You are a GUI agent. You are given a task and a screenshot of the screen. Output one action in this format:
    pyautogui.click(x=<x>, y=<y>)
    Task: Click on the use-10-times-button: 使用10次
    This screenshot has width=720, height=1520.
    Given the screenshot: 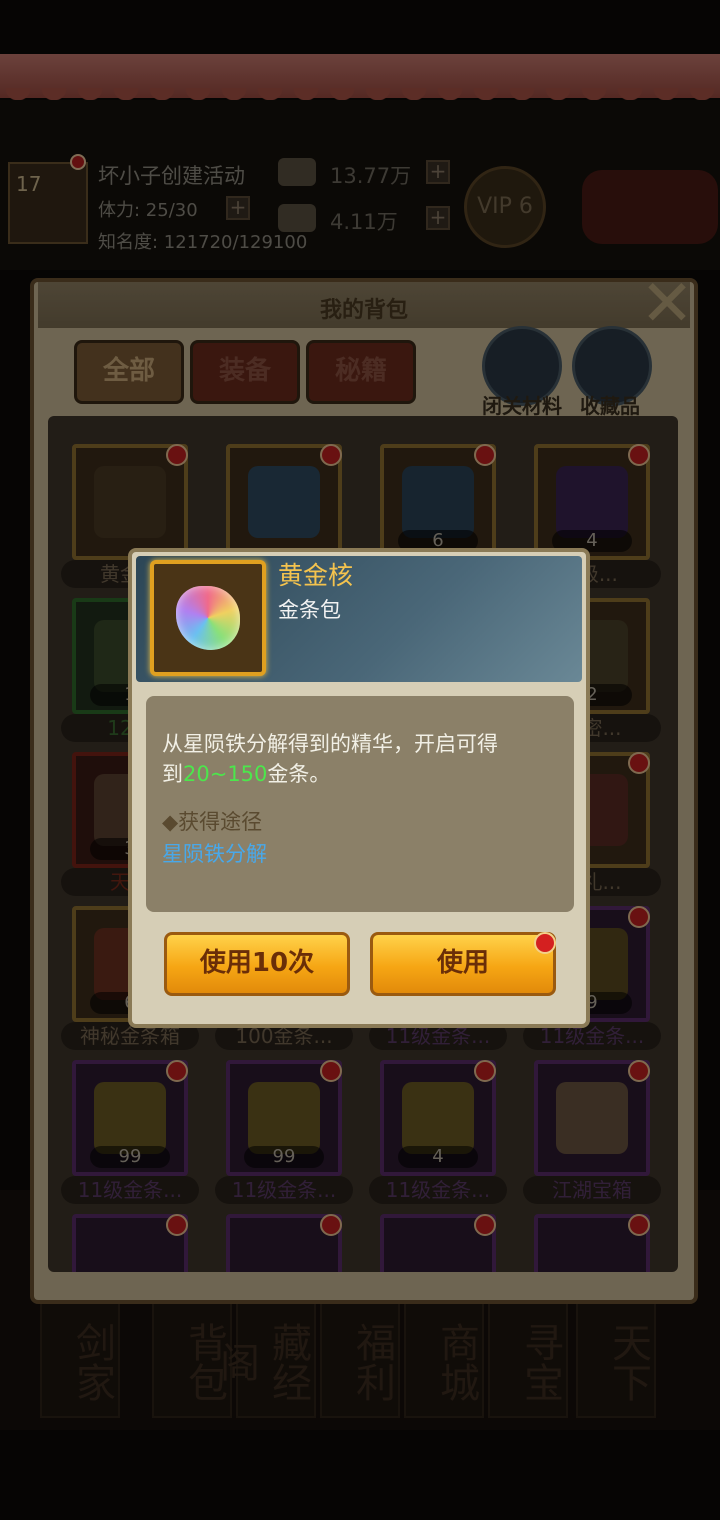 What is the action you would take?
    pyautogui.click(x=257, y=964)
    